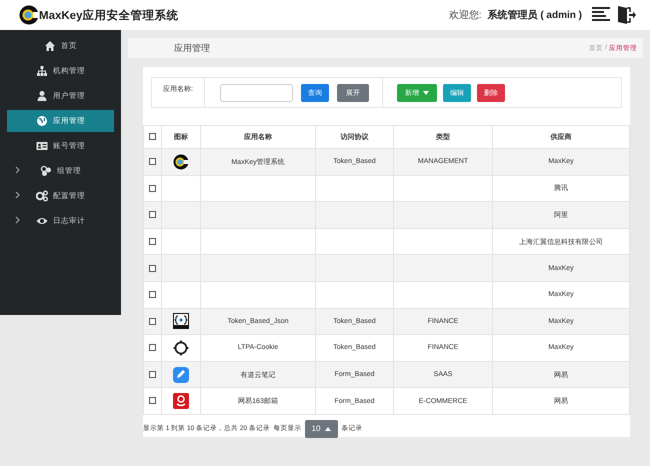 This screenshot has height=466, width=650. I want to click on select-all-checkbox, so click(152, 136).